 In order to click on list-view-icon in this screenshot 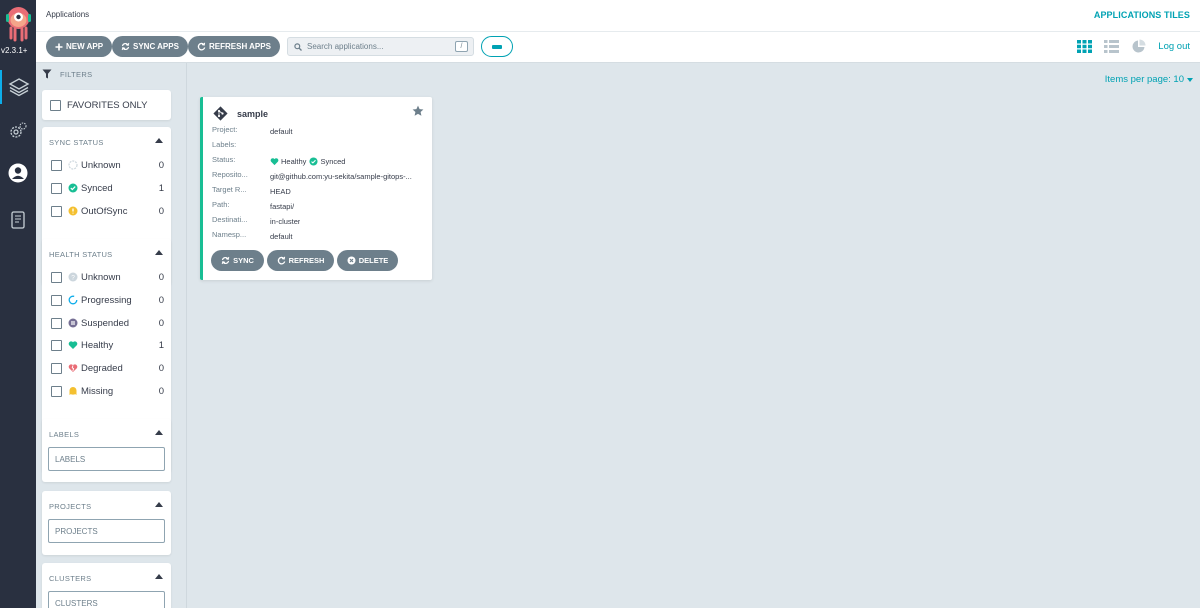, I will do `click(1112, 46)`.